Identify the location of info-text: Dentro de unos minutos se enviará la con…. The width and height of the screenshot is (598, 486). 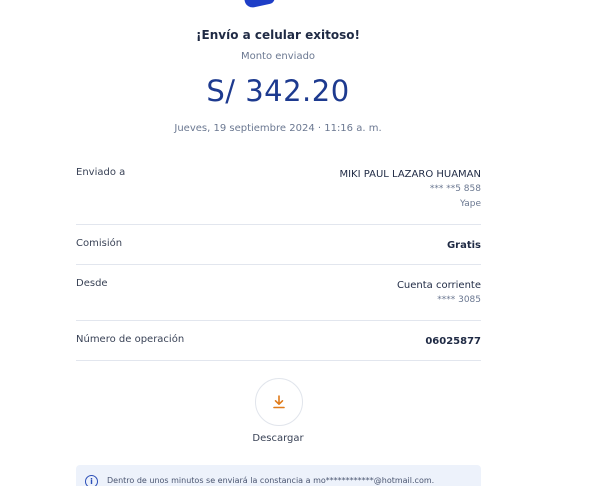
(271, 480).